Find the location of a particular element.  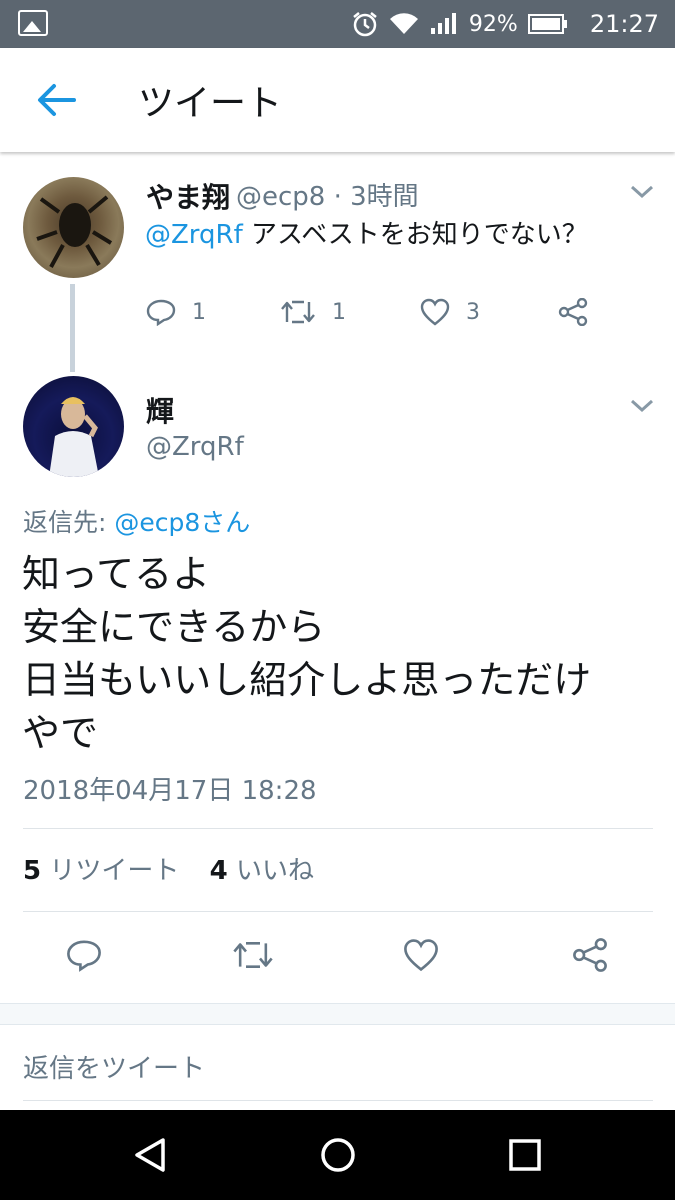

main-handle: @ZrqRf is located at coordinates (195, 447).